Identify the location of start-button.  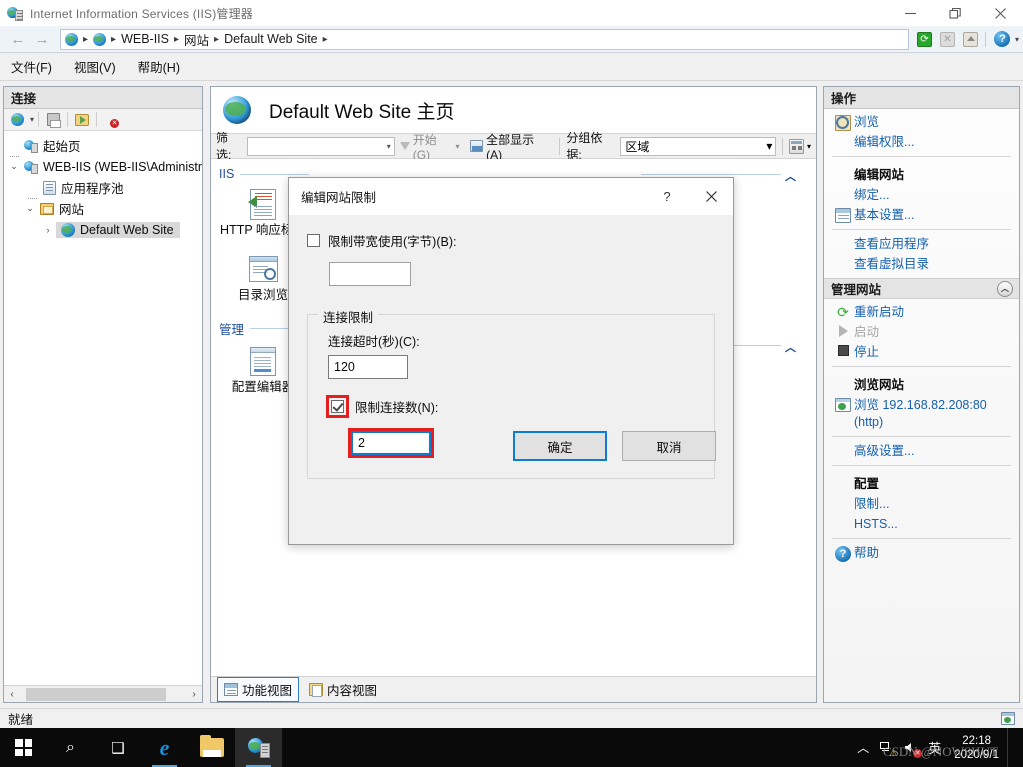
(23, 747).